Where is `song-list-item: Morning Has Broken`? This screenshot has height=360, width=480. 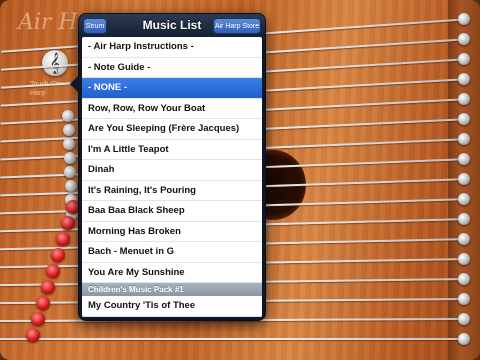
song-list-item: Morning Has Broken is located at coordinates (172, 232).